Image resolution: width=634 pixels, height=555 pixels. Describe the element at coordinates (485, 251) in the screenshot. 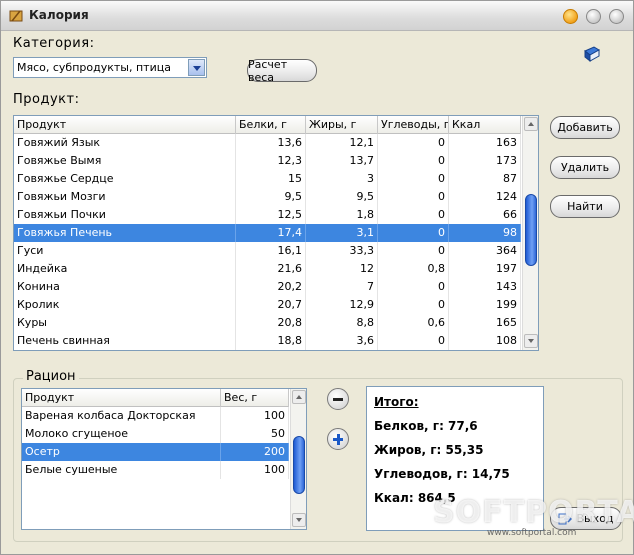

I see `table-cell: 364` at that location.